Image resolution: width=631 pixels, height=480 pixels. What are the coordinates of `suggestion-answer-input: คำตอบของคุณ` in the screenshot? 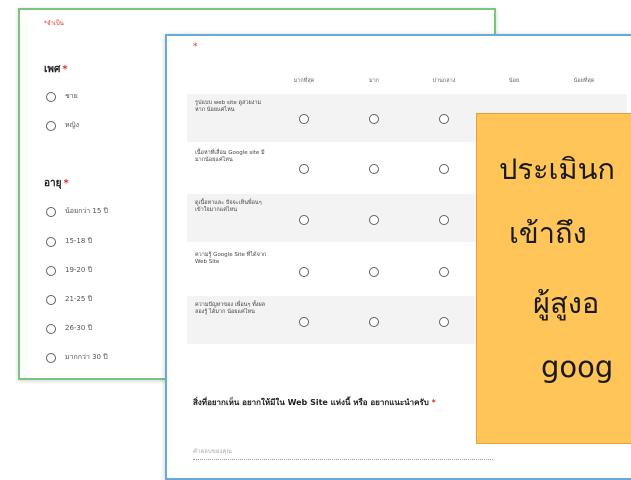 It's located at (343, 453).